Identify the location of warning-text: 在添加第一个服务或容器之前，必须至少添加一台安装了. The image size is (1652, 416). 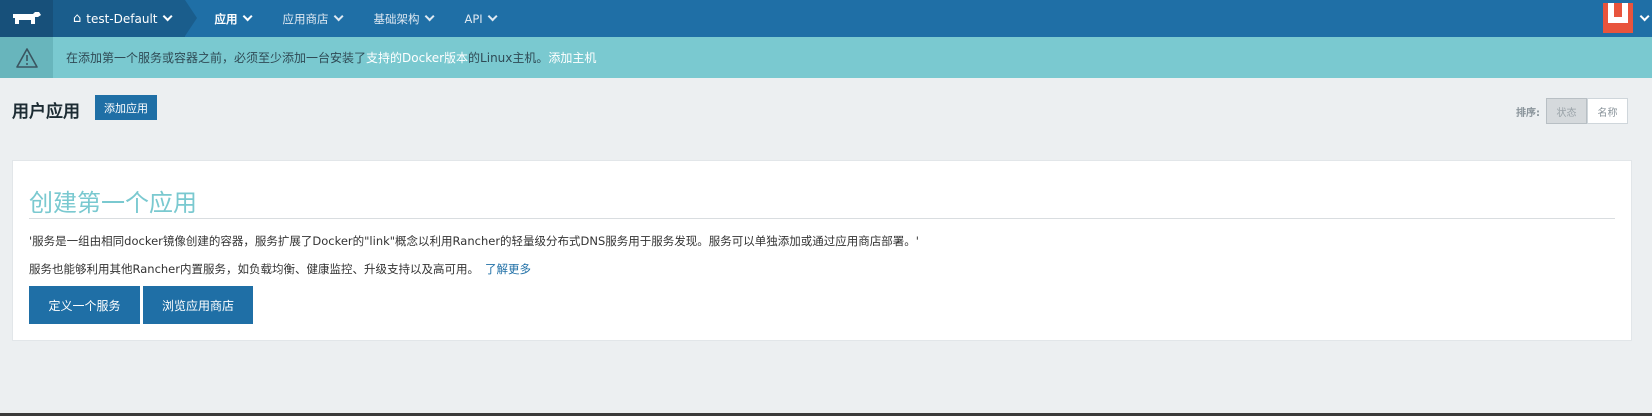
(216, 58).